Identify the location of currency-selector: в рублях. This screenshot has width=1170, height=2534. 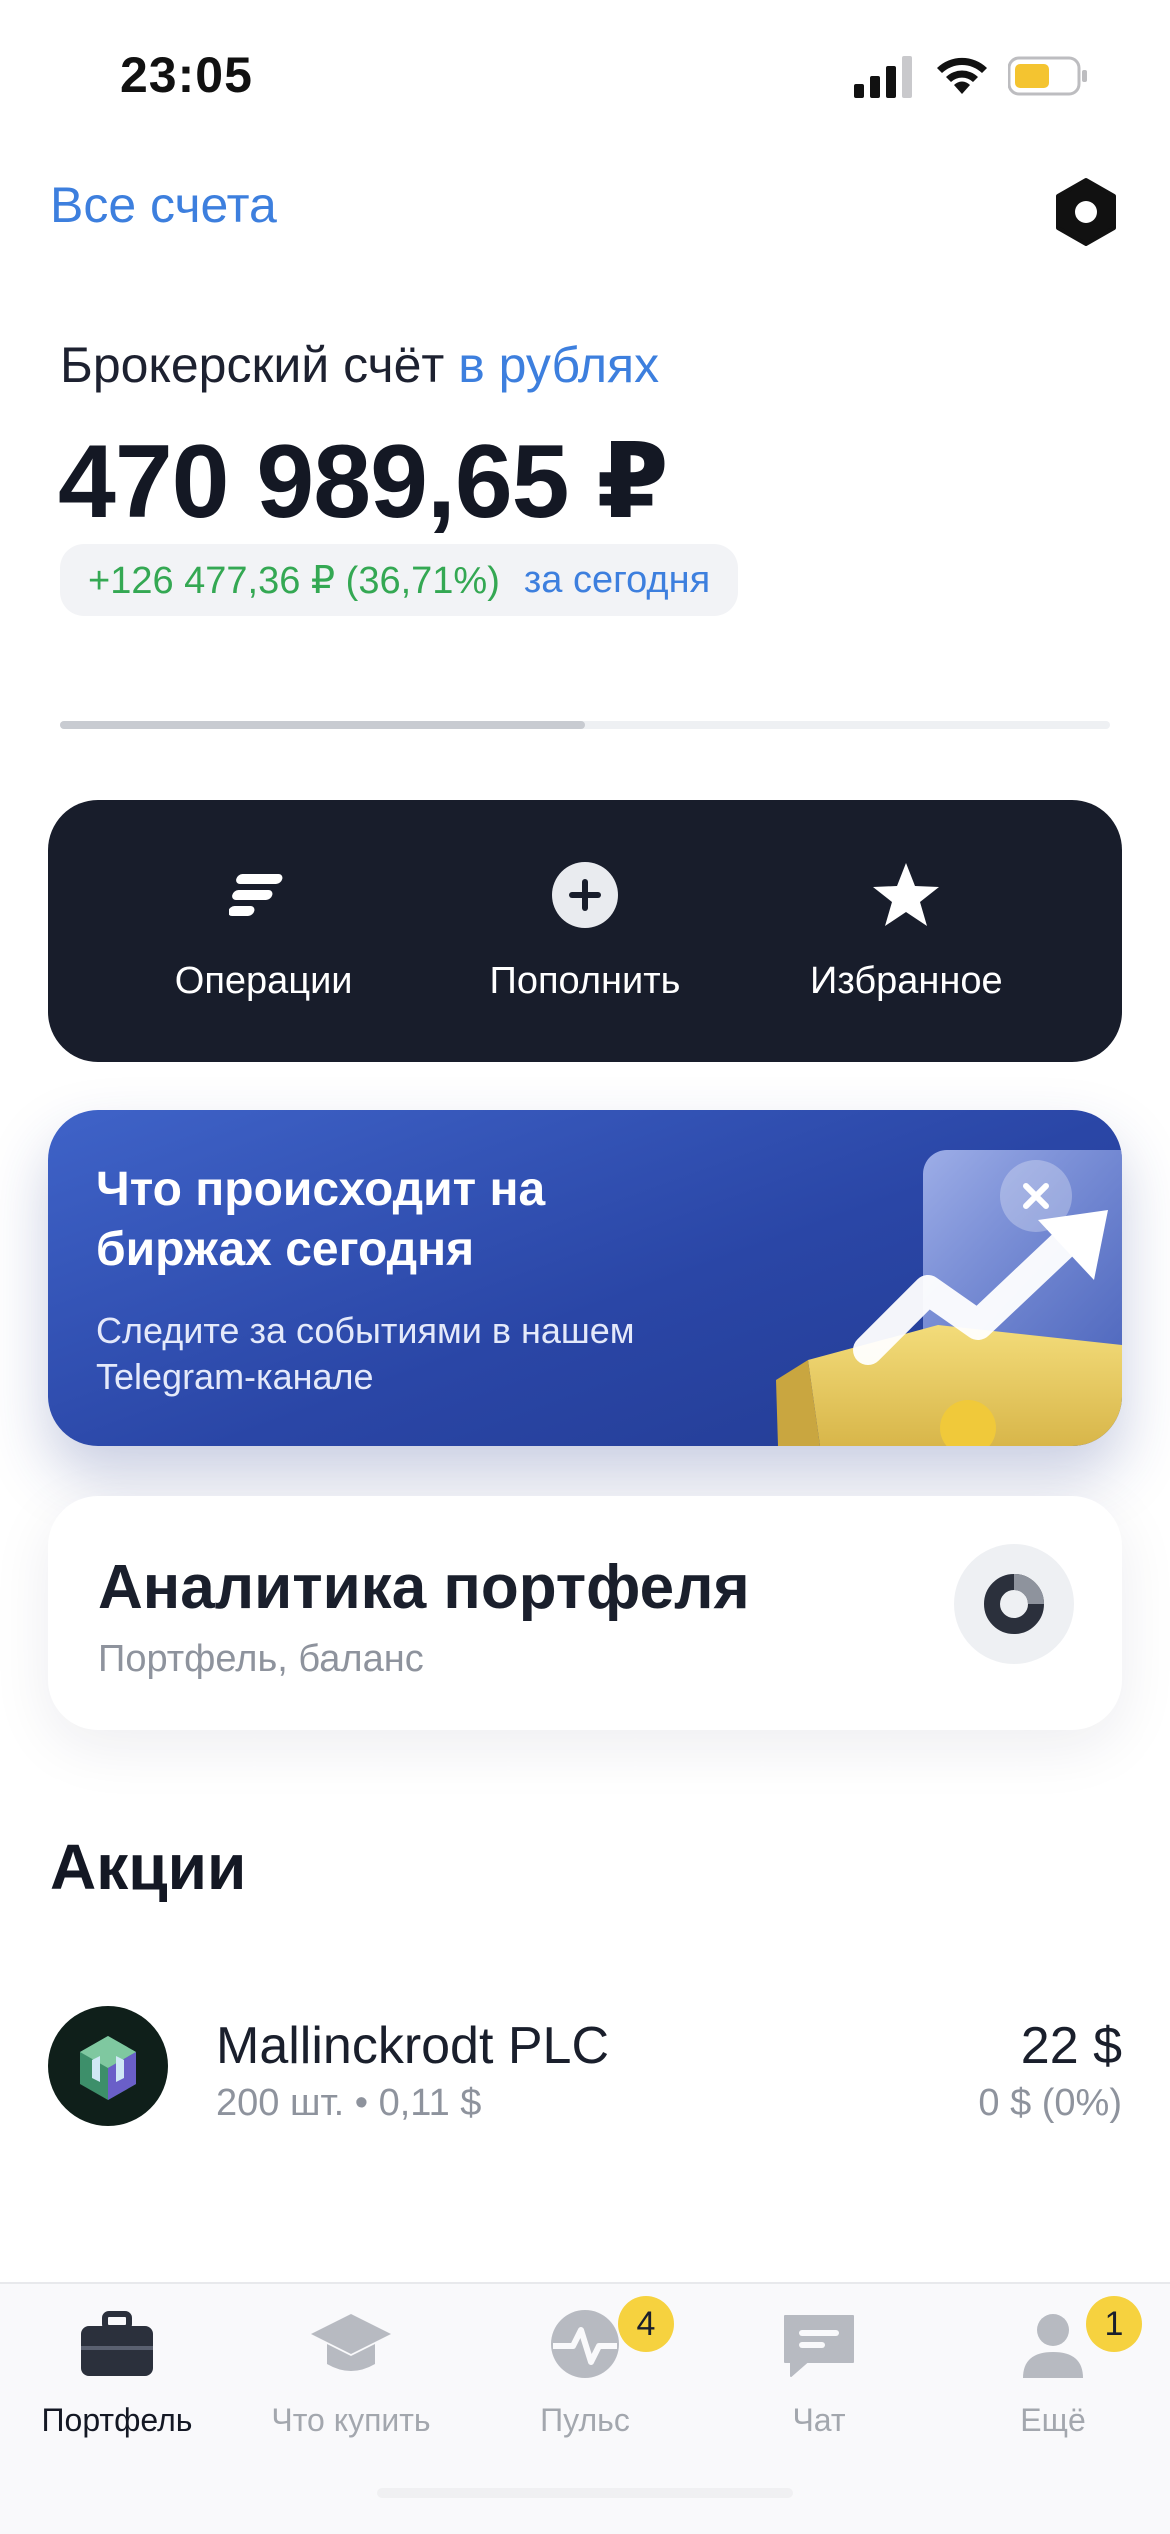
(558, 365).